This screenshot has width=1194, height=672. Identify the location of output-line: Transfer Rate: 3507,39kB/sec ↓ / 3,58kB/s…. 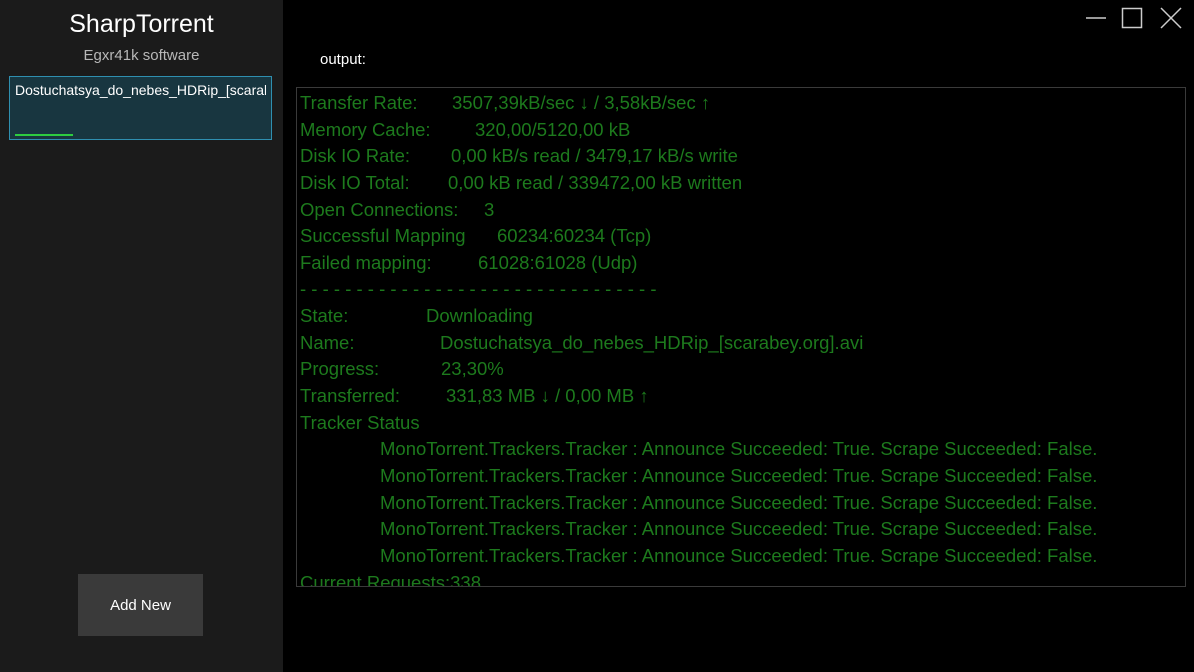
(740, 103).